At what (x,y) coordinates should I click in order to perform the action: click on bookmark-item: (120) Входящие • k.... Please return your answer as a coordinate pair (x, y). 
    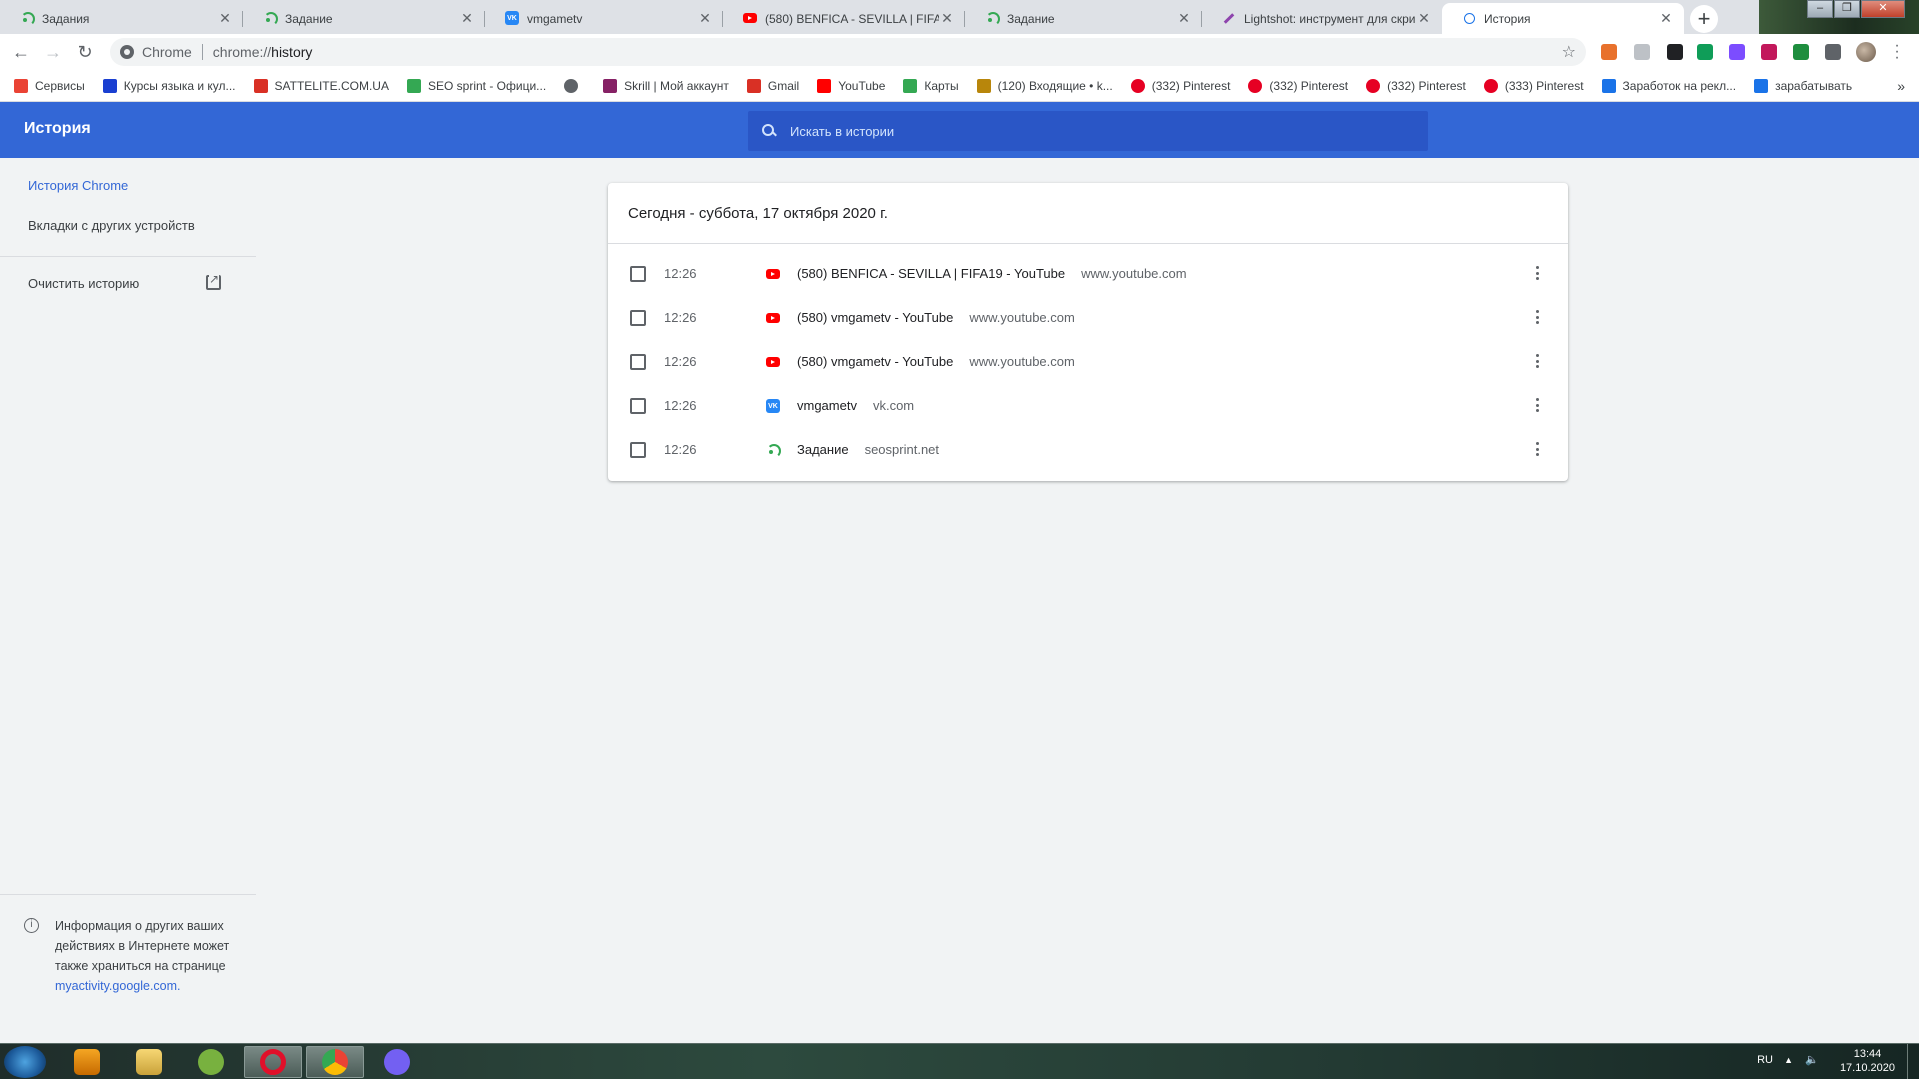
    Looking at the image, I should click on (1044, 85).